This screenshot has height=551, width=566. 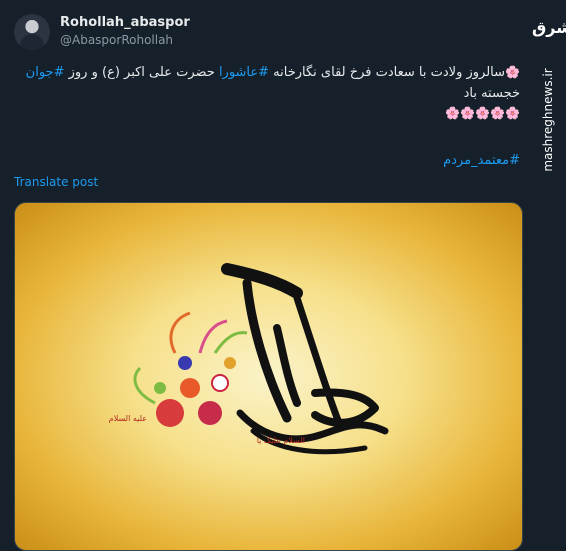 I want to click on translate-post-link: Translate post, so click(x=56, y=182).